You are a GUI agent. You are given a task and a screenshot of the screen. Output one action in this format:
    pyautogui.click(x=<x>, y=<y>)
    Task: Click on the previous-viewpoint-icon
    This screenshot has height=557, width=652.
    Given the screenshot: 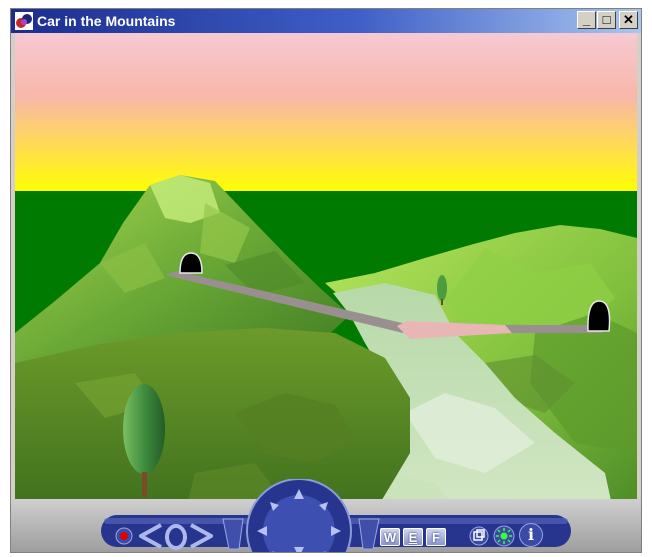 What is the action you would take?
    pyautogui.click(x=150, y=536)
    